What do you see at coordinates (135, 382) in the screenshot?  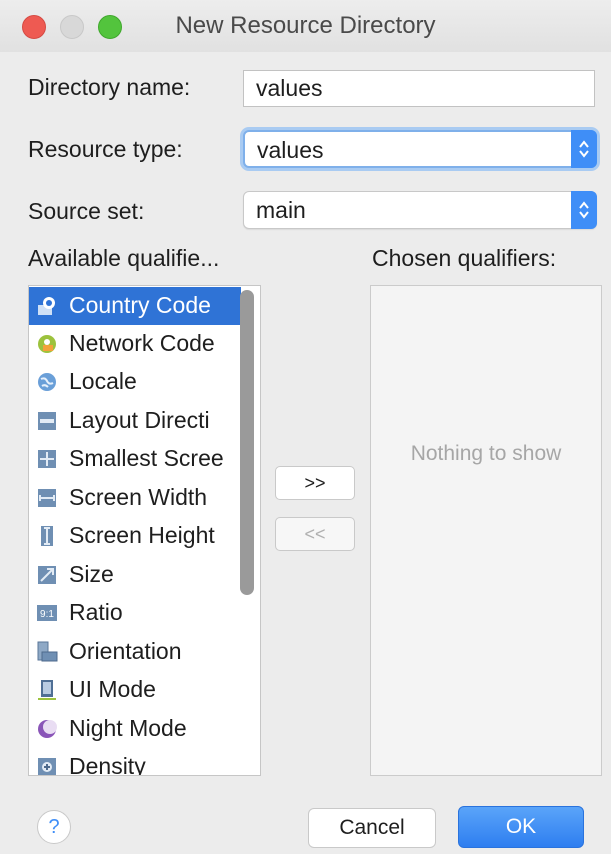 I see `qualifier-item-locale: Locale` at bounding box center [135, 382].